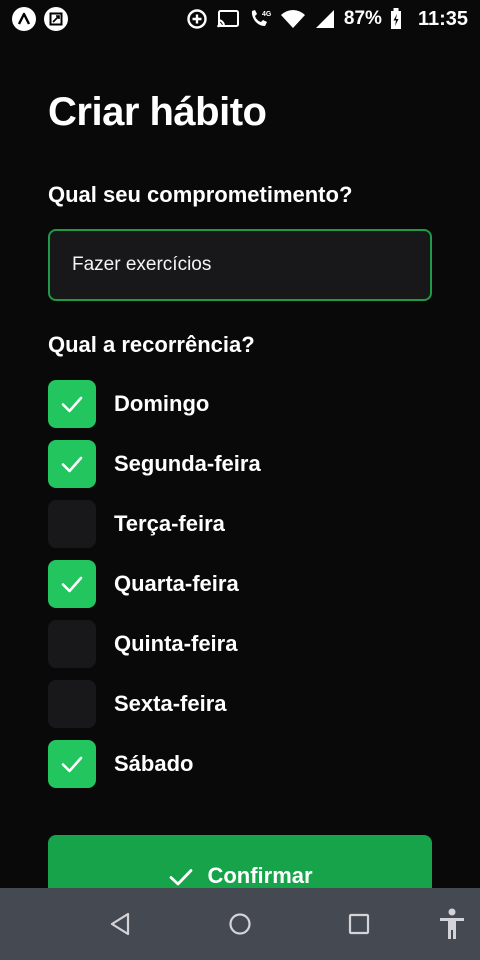 This screenshot has height=960, width=480. I want to click on day-row-sexta: Sexta-feira, so click(137, 704).